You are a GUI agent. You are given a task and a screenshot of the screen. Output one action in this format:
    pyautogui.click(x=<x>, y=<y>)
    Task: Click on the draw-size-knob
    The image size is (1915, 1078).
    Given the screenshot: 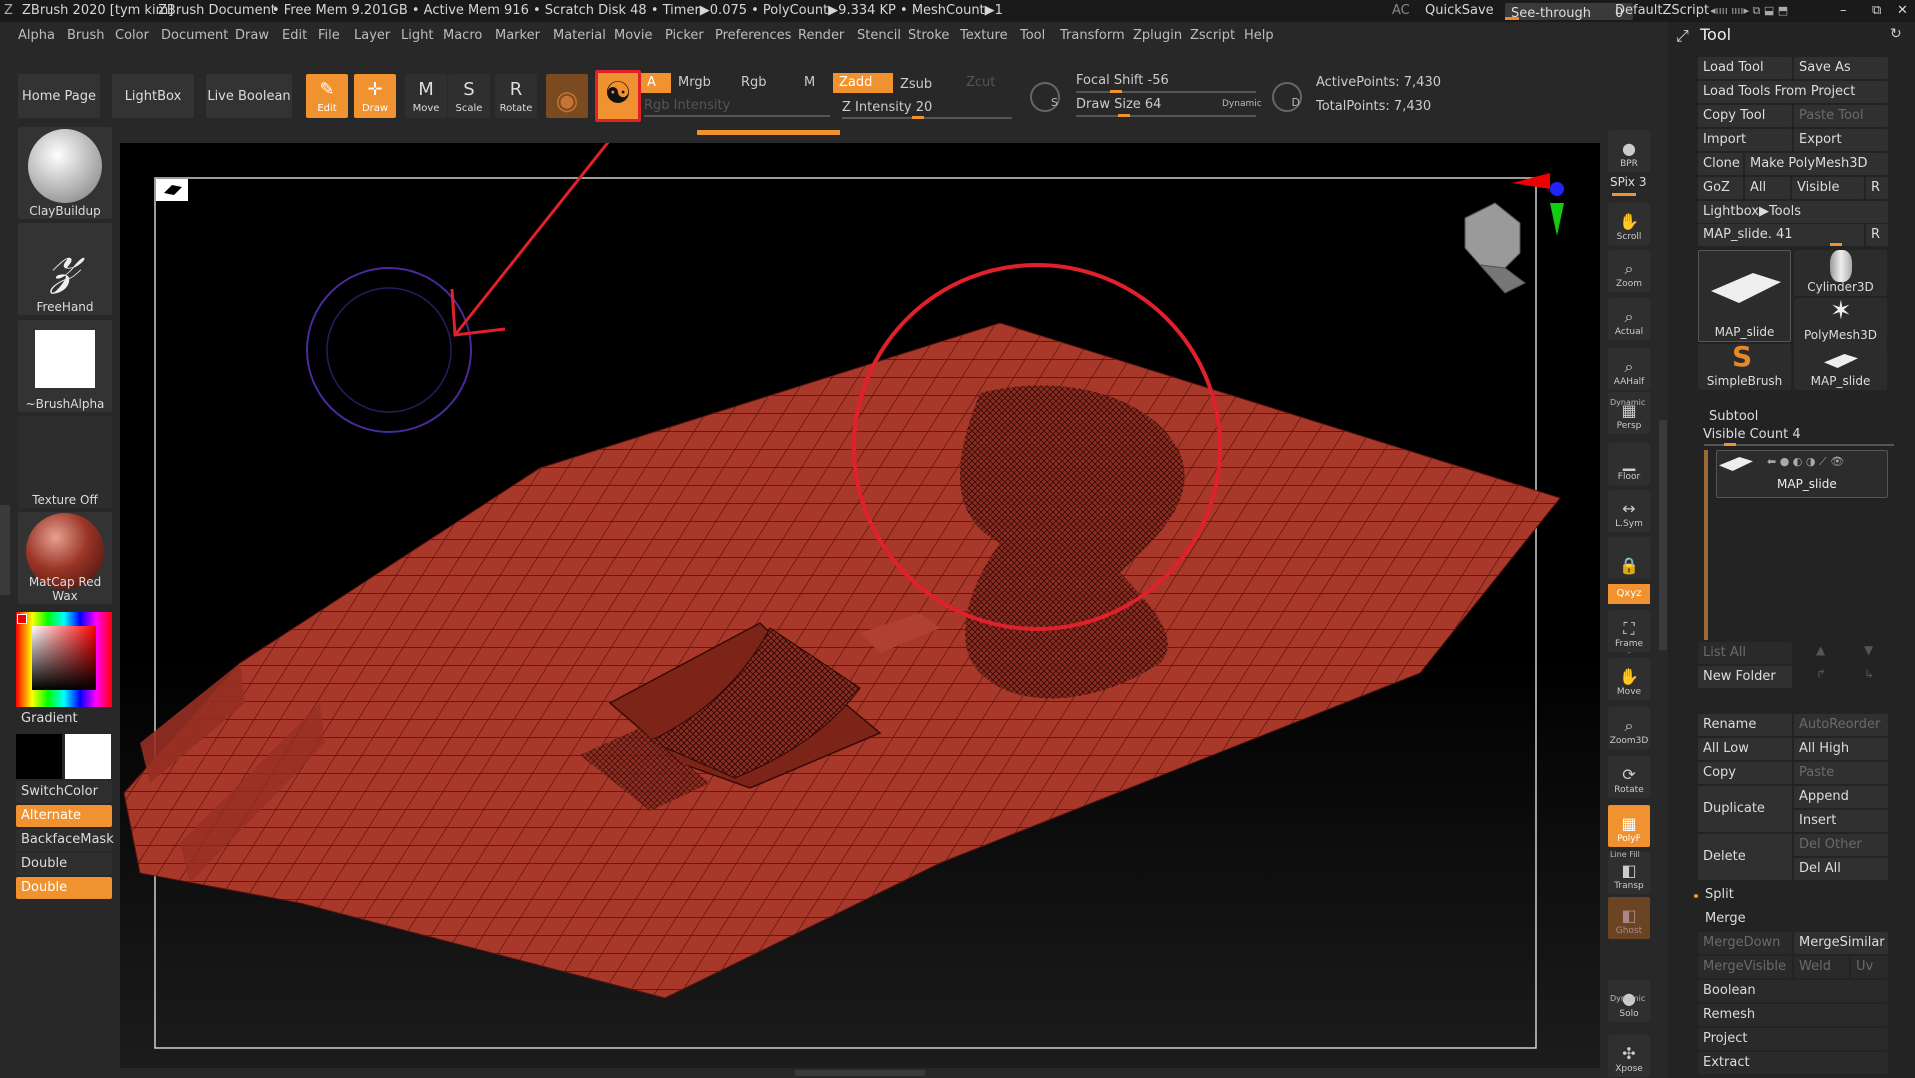 What is the action you would take?
    pyautogui.click(x=1124, y=115)
    